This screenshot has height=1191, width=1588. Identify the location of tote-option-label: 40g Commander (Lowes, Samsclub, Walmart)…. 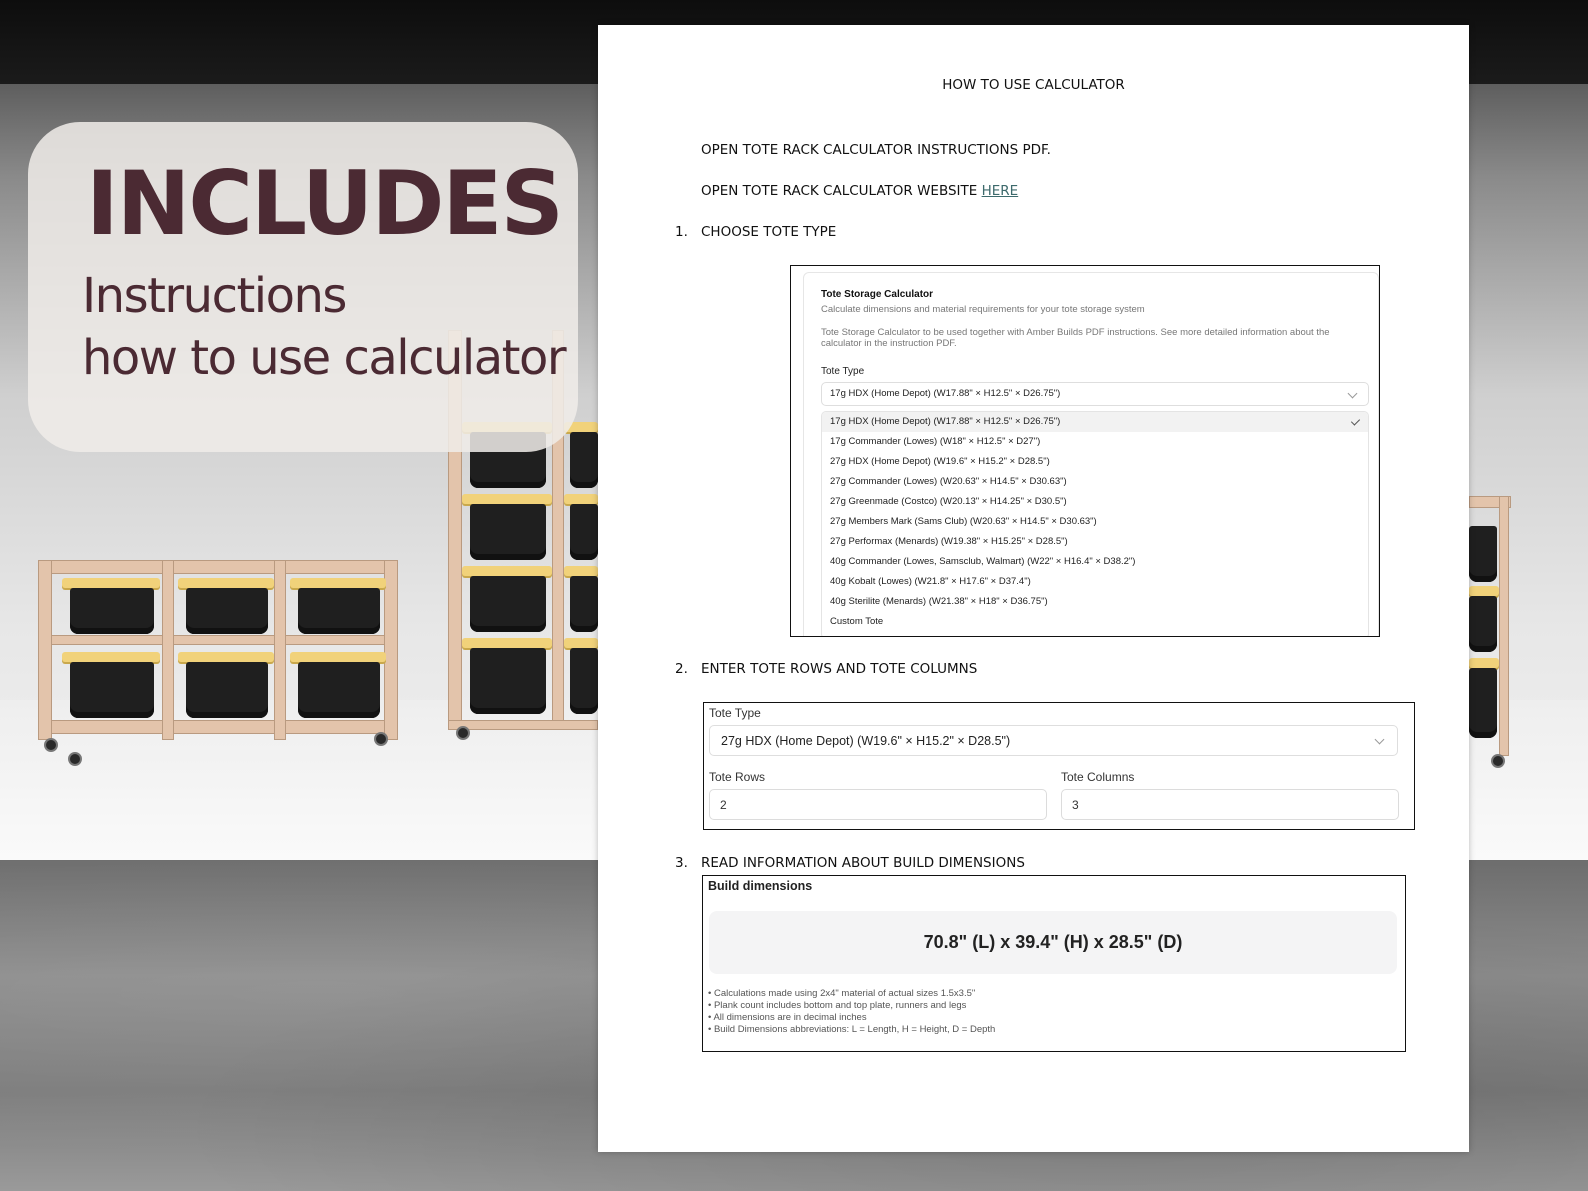
(983, 561).